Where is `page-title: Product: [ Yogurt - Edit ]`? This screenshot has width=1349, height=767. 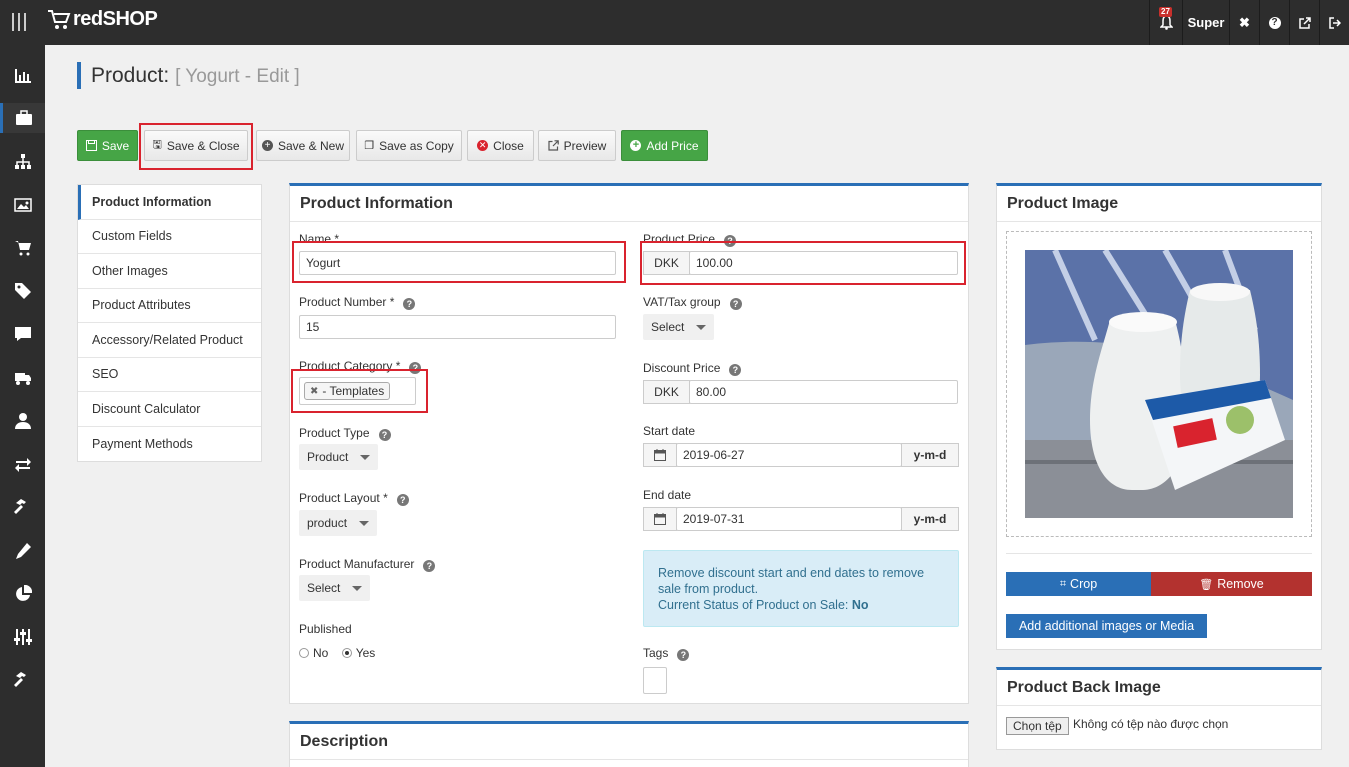 page-title: Product: [ Yogurt - Edit ] is located at coordinates (195, 76).